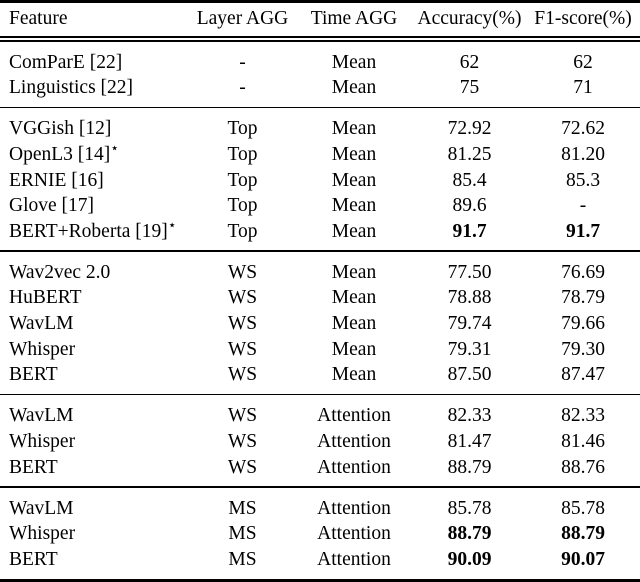  I want to click on table-row: HuBERT WS Mean 78.88 78.79, so click(320, 298).